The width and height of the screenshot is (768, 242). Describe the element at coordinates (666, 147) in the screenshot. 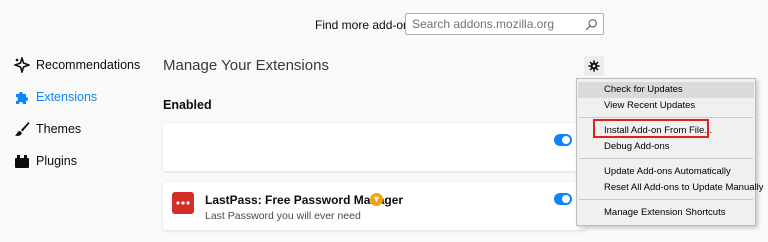

I see `menu-item-debug-addons: Debug Add-ons` at that location.